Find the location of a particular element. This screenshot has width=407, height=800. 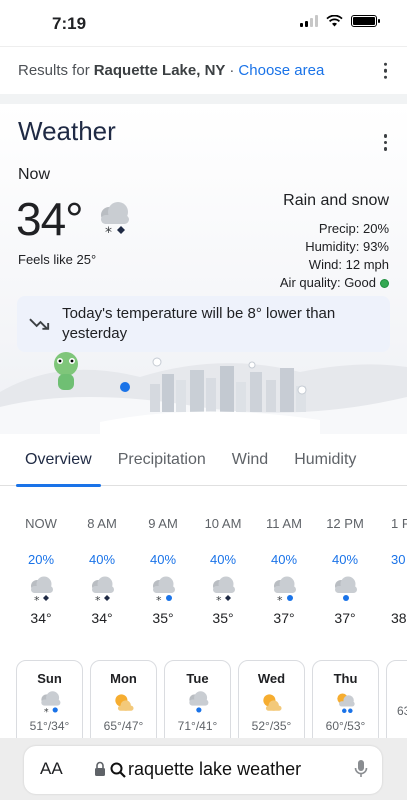

hour-label: 12 PM is located at coordinates (345, 523).